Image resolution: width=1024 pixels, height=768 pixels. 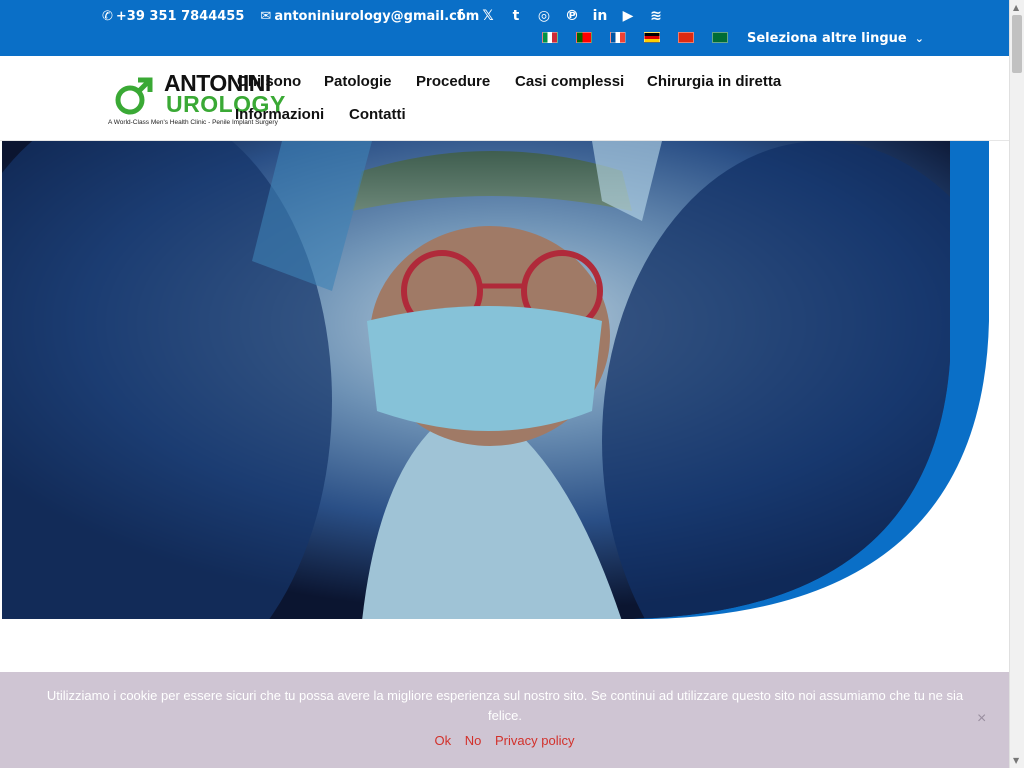 I want to click on nav-item-informazioni: Informazioni, so click(x=279, y=114).